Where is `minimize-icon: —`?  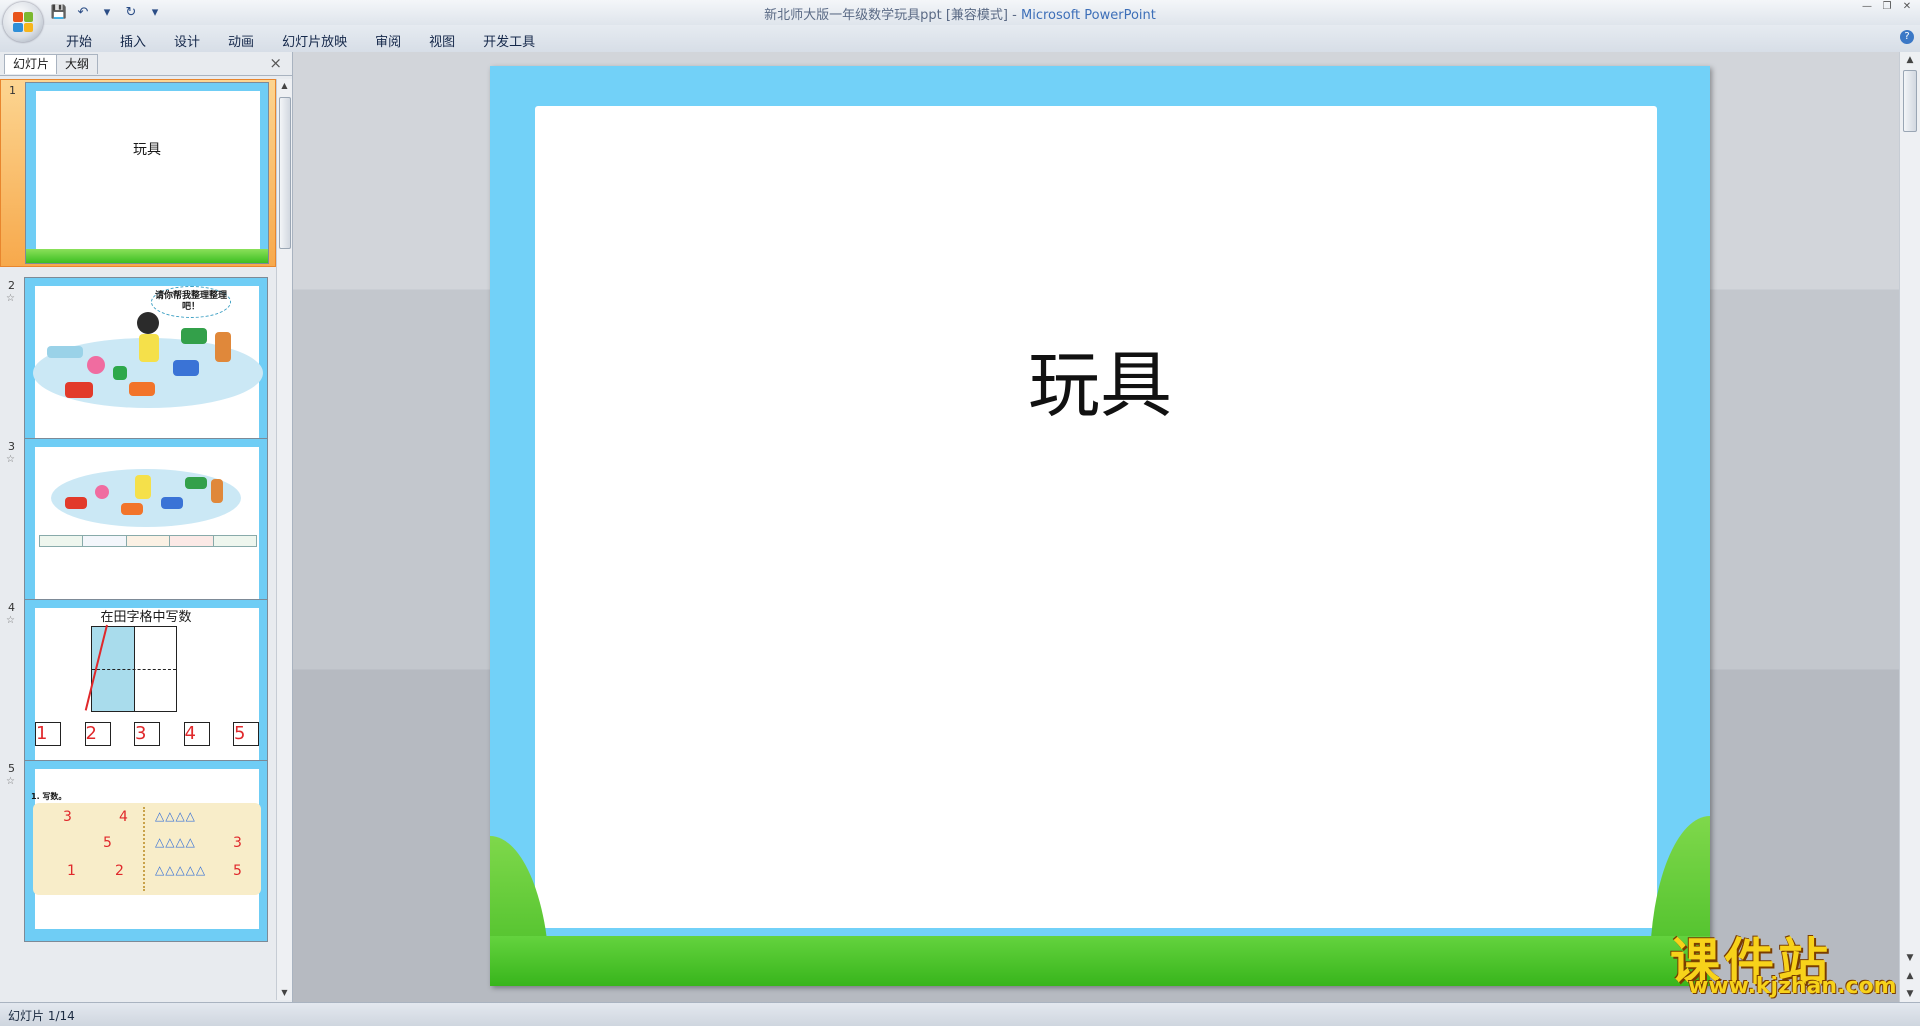 minimize-icon: — is located at coordinates (1867, 7).